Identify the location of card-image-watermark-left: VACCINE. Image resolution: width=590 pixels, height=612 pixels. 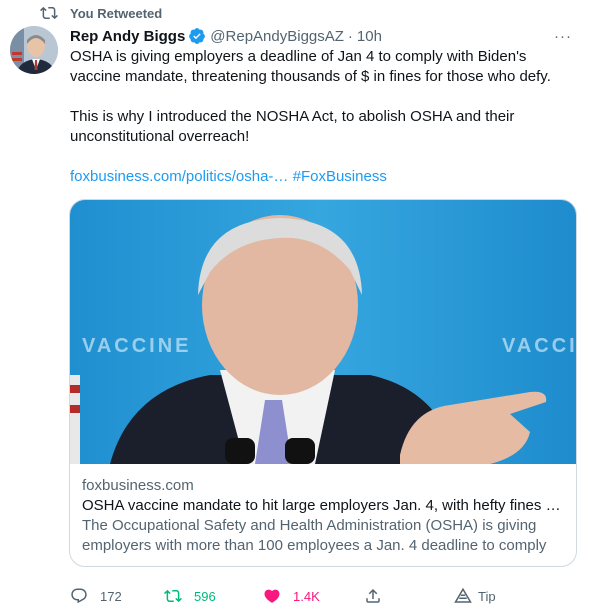
(137, 346).